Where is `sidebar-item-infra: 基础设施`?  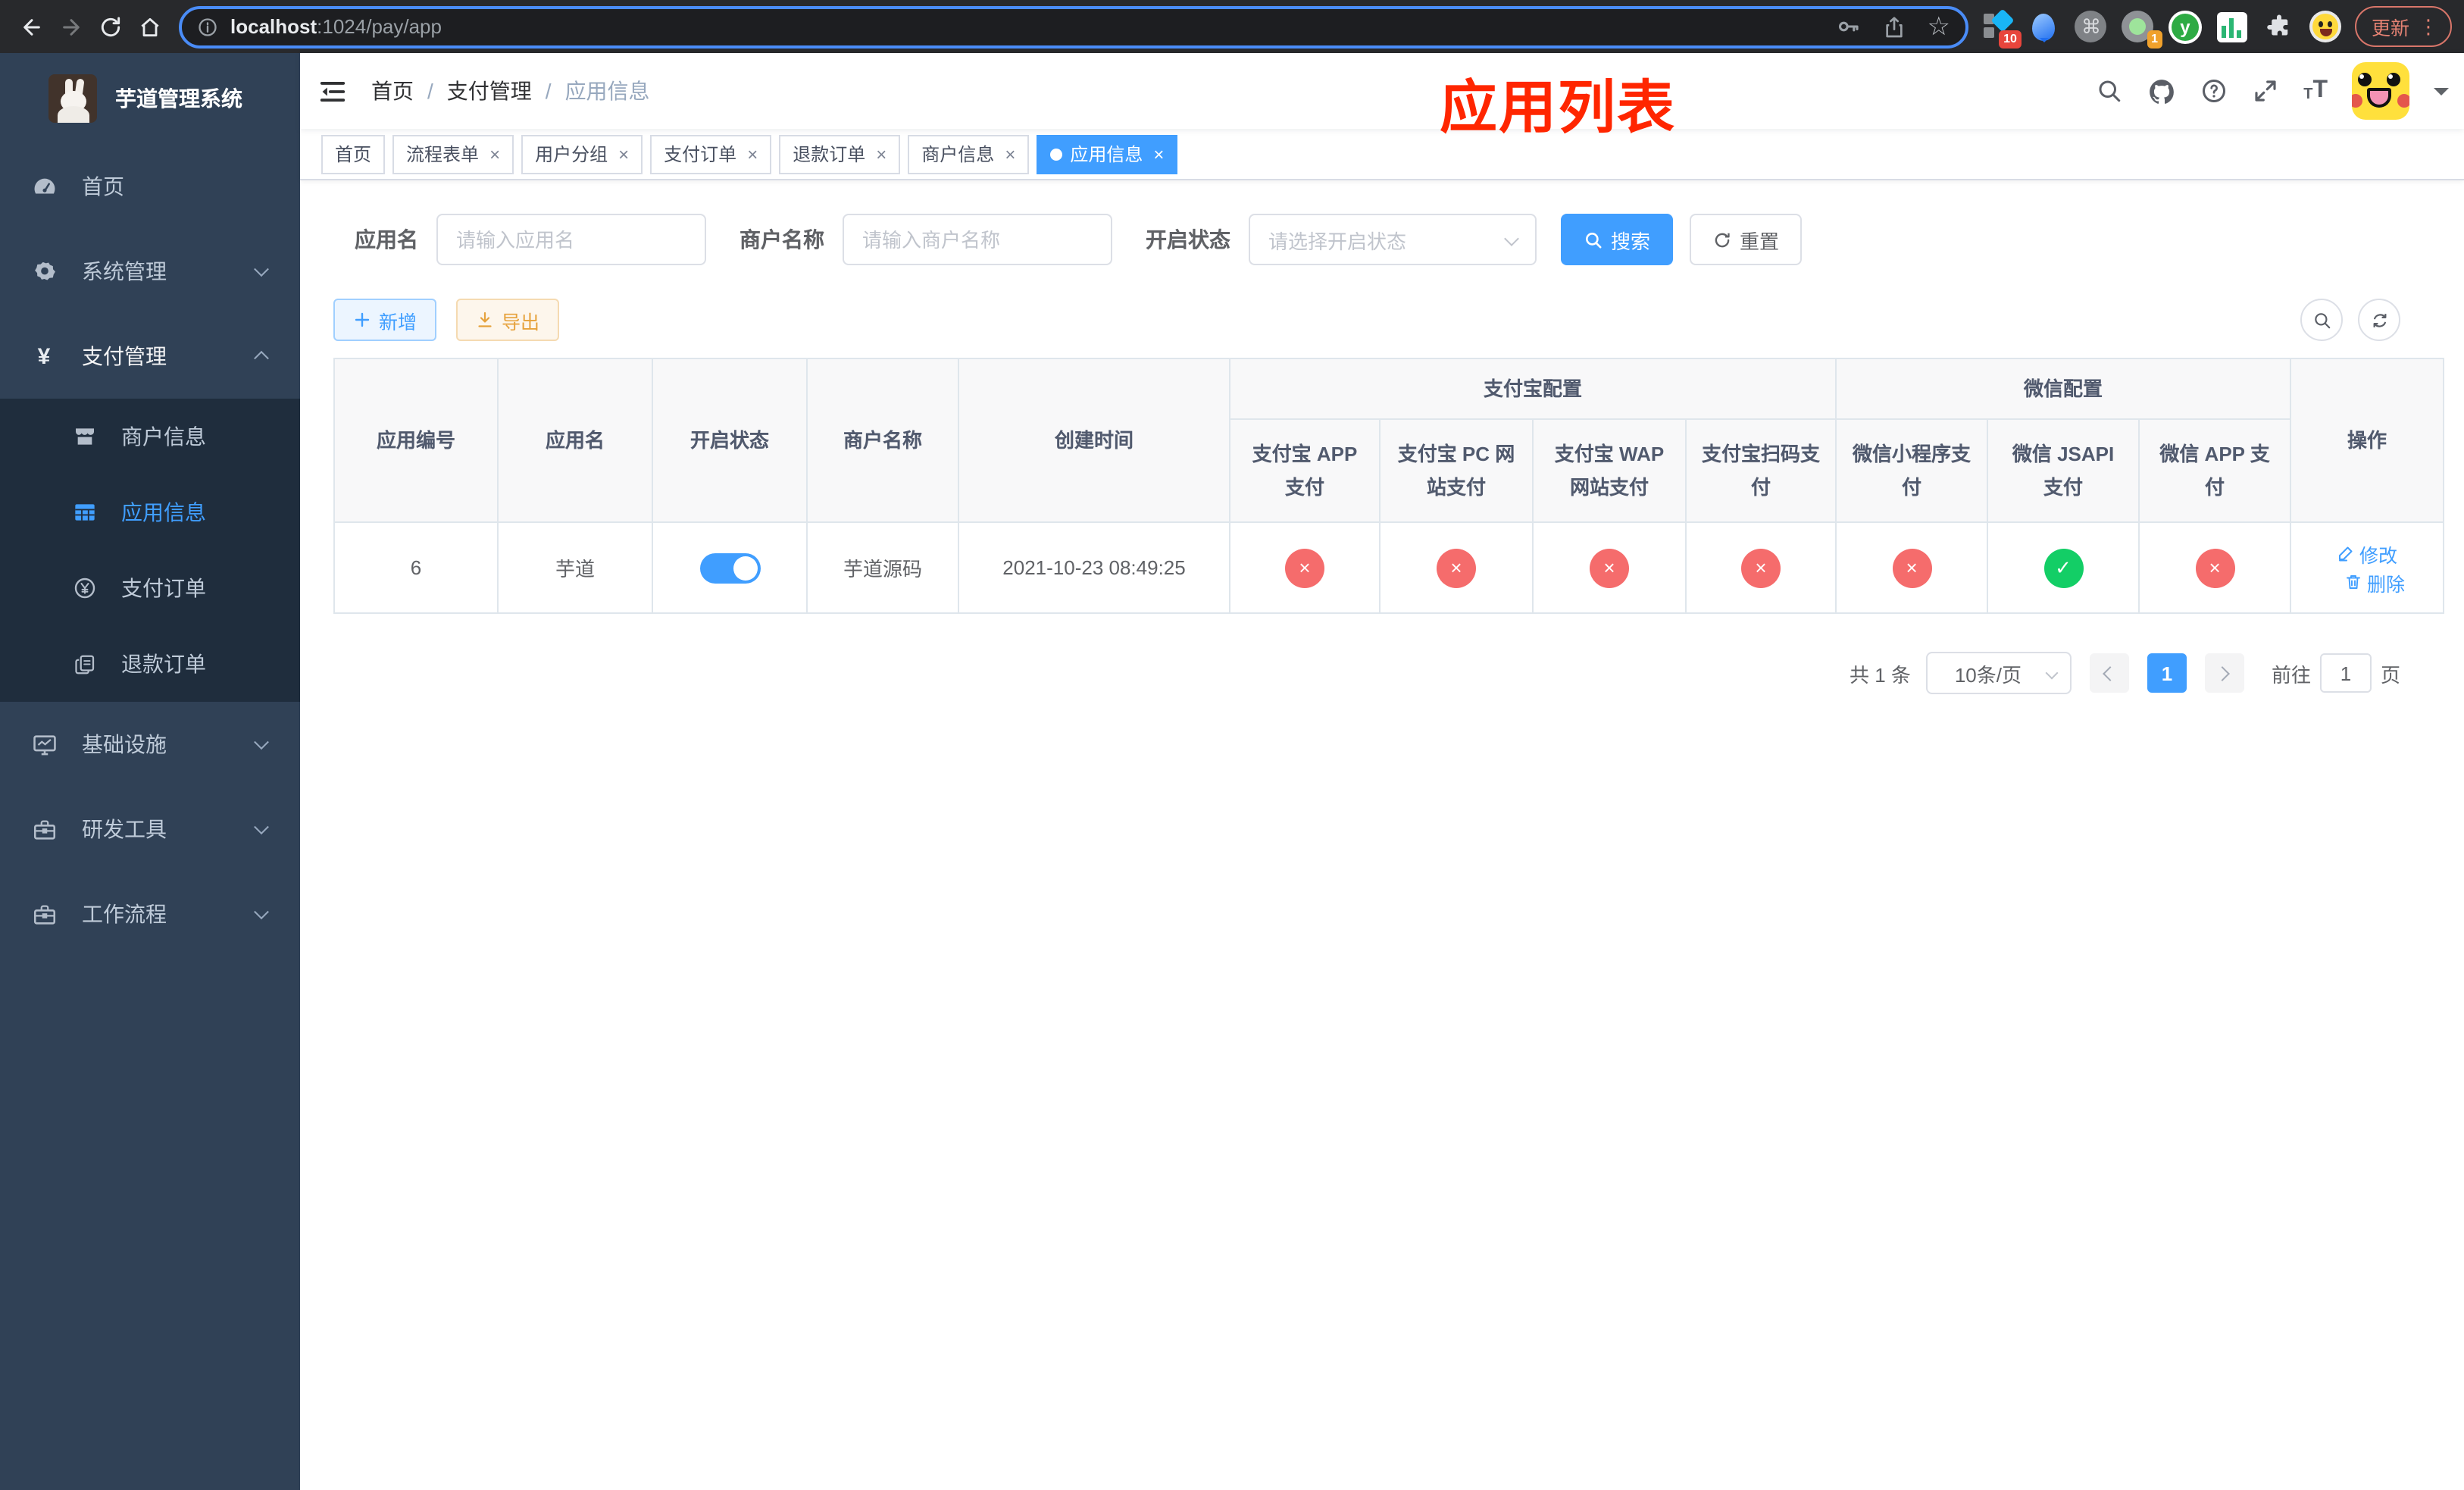 sidebar-item-infra: 基础设施 is located at coordinates (150, 744).